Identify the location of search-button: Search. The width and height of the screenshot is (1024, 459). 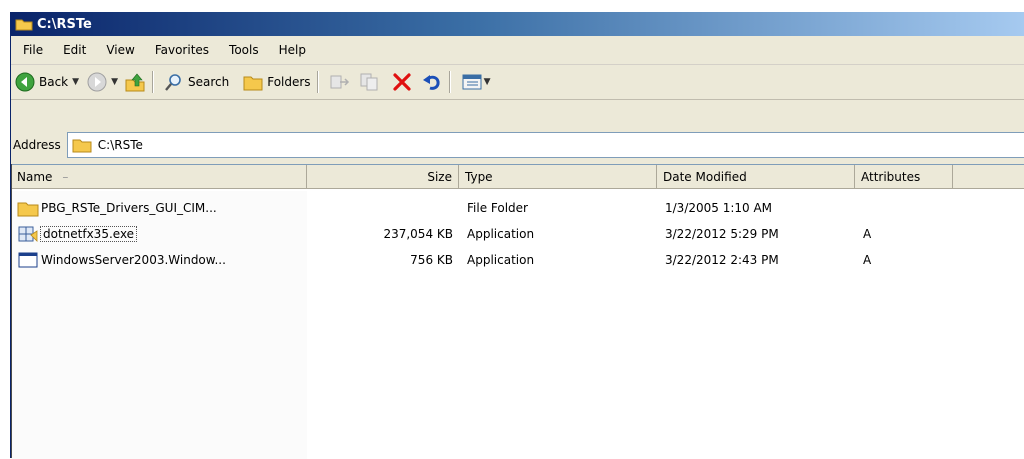
(196, 82).